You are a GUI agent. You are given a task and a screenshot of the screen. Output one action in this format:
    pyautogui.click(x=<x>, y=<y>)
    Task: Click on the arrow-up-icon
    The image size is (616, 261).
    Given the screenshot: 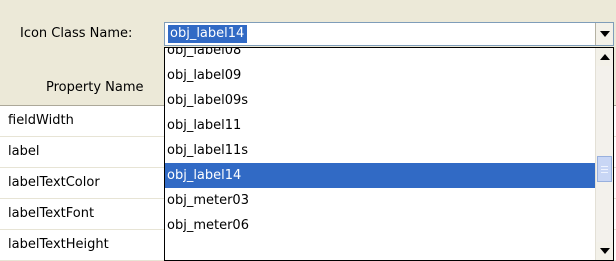 What is the action you would take?
    pyautogui.click(x=605, y=57)
    